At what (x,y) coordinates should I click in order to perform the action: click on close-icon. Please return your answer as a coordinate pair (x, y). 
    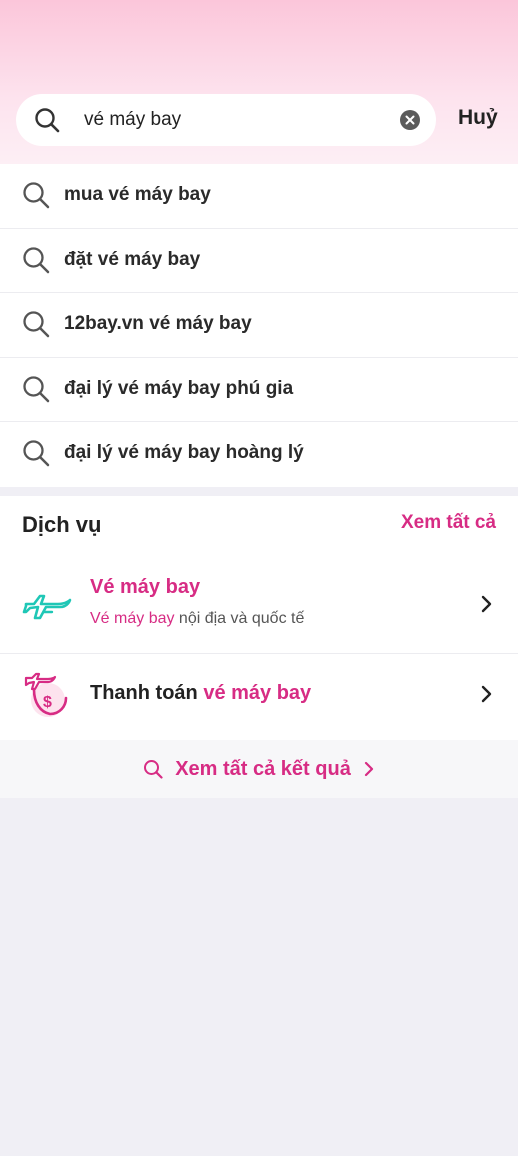
    Looking at the image, I should click on (410, 120).